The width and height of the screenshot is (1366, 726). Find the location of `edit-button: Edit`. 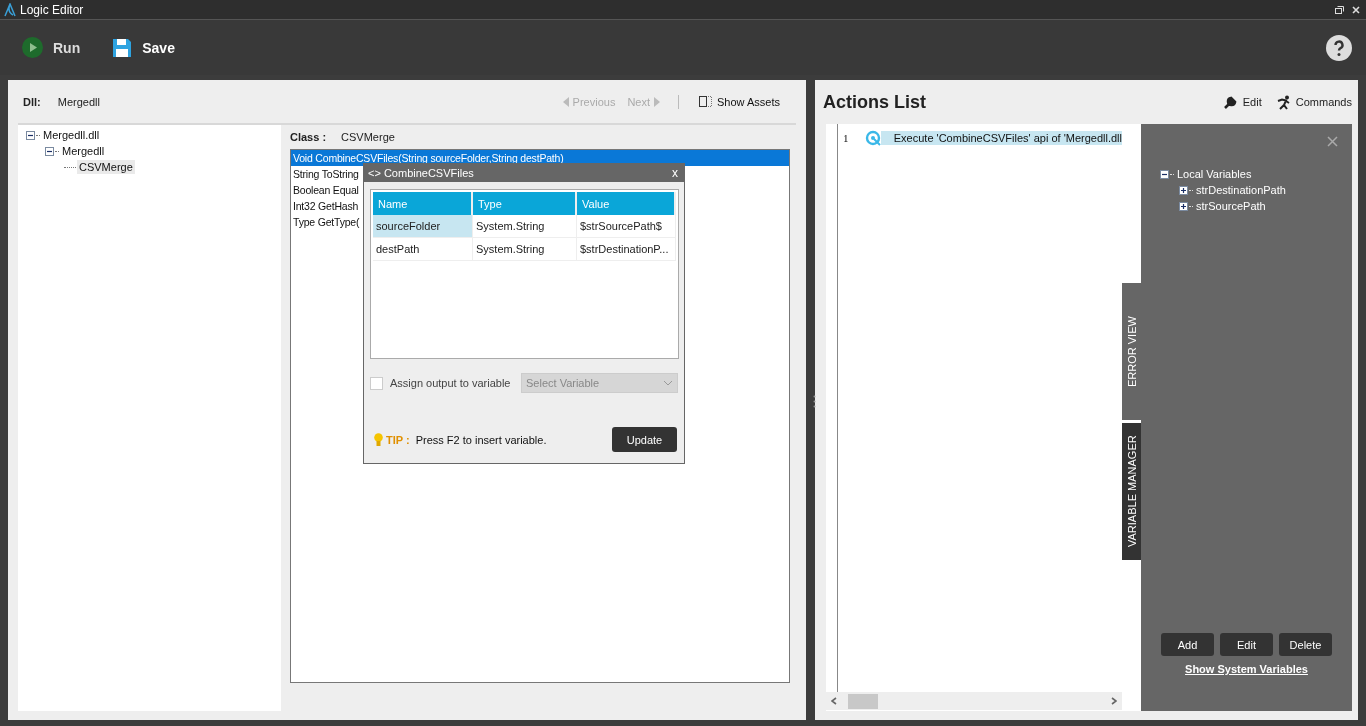

edit-button: Edit is located at coordinates (1242, 102).